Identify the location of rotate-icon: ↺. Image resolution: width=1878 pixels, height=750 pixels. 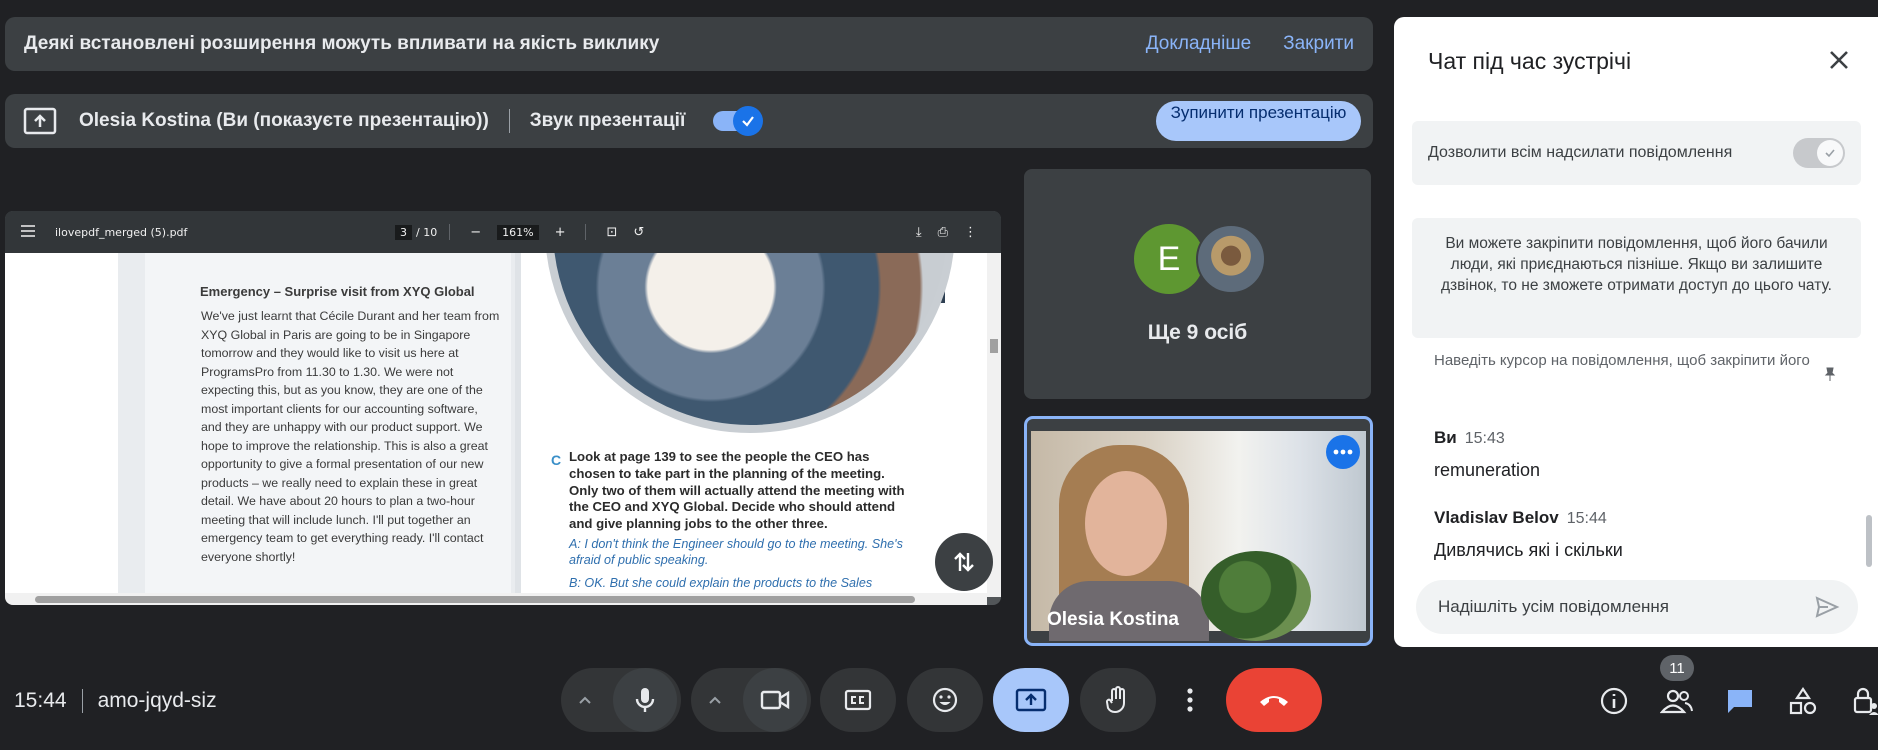
(638, 232).